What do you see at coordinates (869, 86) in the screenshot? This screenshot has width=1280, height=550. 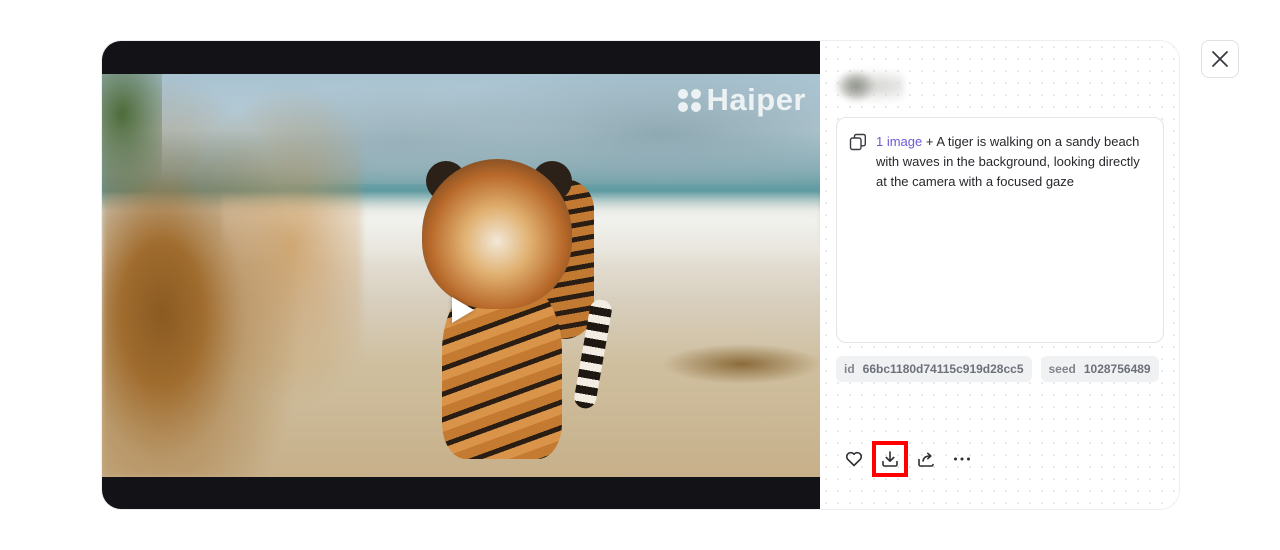 I see `avatar` at bounding box center [869, 86].